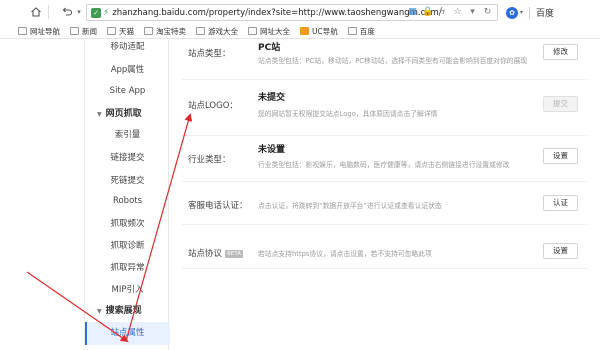  I want to click on bookmark-label: UC导航, so click(325, 31).